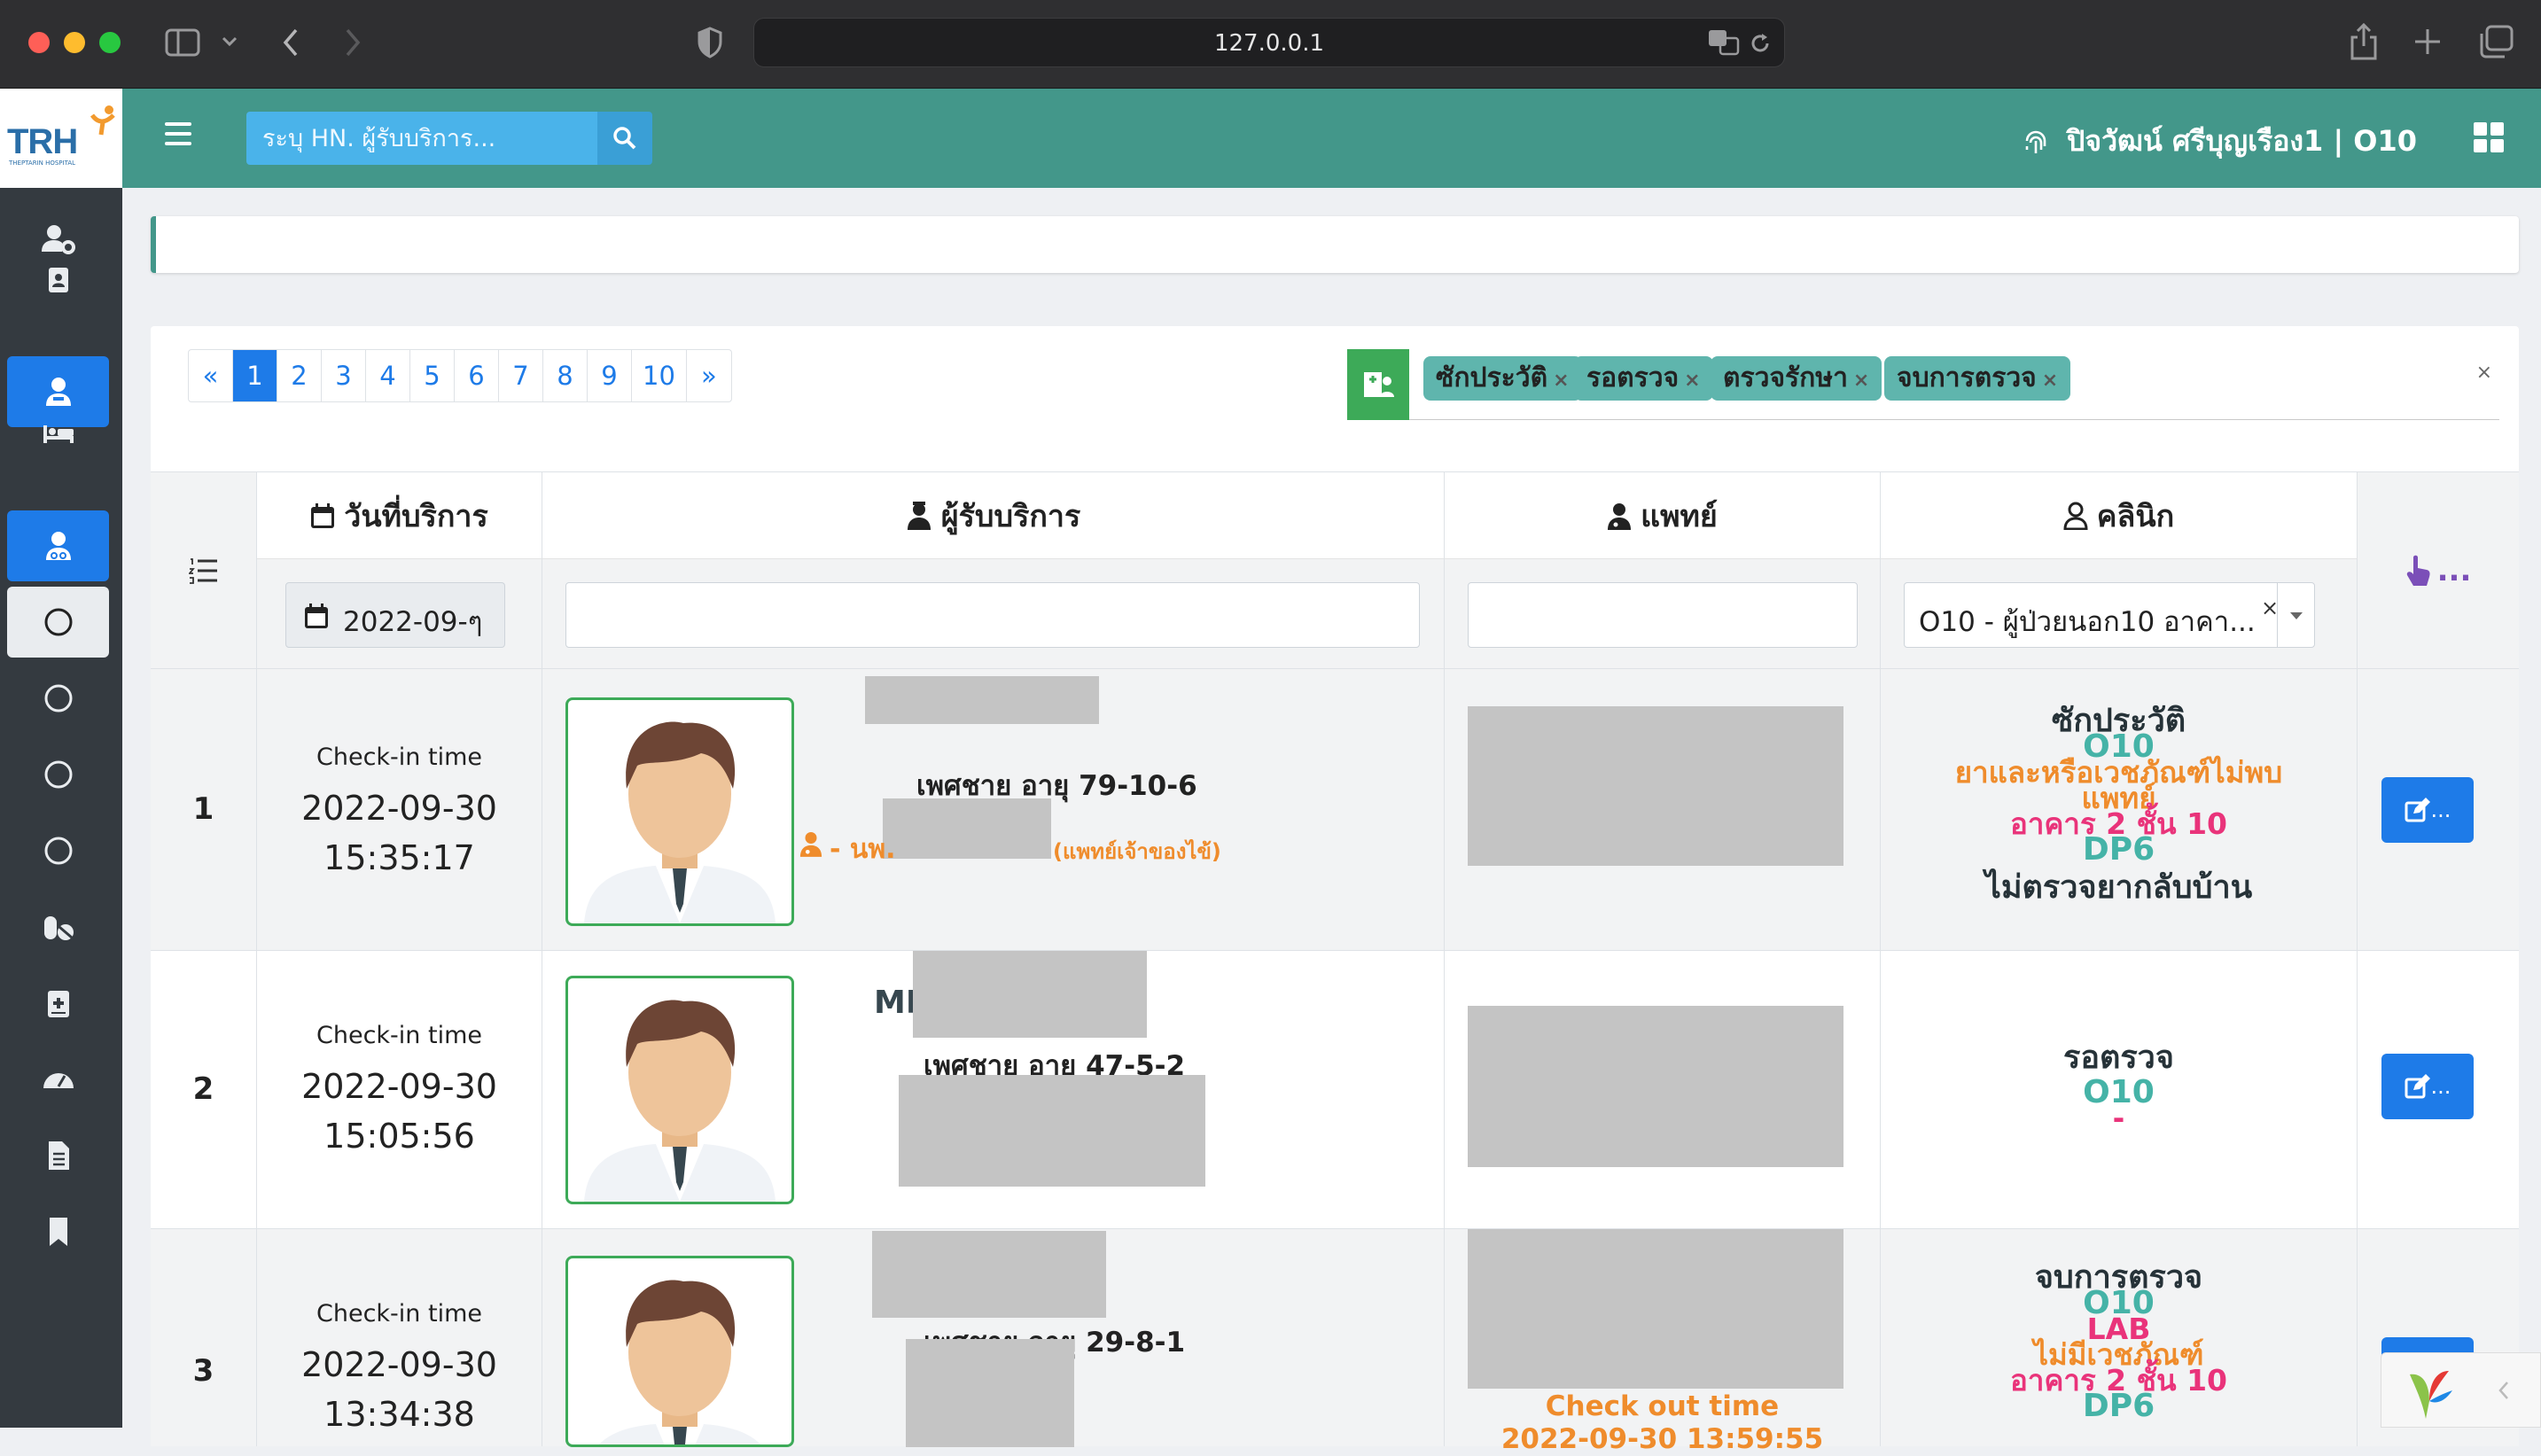 Image resolution: width=2541 pixels, height=1456 pixels. What do you see at coordinates (2364, 41) in the screenshot?
I see `share-icon` at bounding box center [2364, 41].